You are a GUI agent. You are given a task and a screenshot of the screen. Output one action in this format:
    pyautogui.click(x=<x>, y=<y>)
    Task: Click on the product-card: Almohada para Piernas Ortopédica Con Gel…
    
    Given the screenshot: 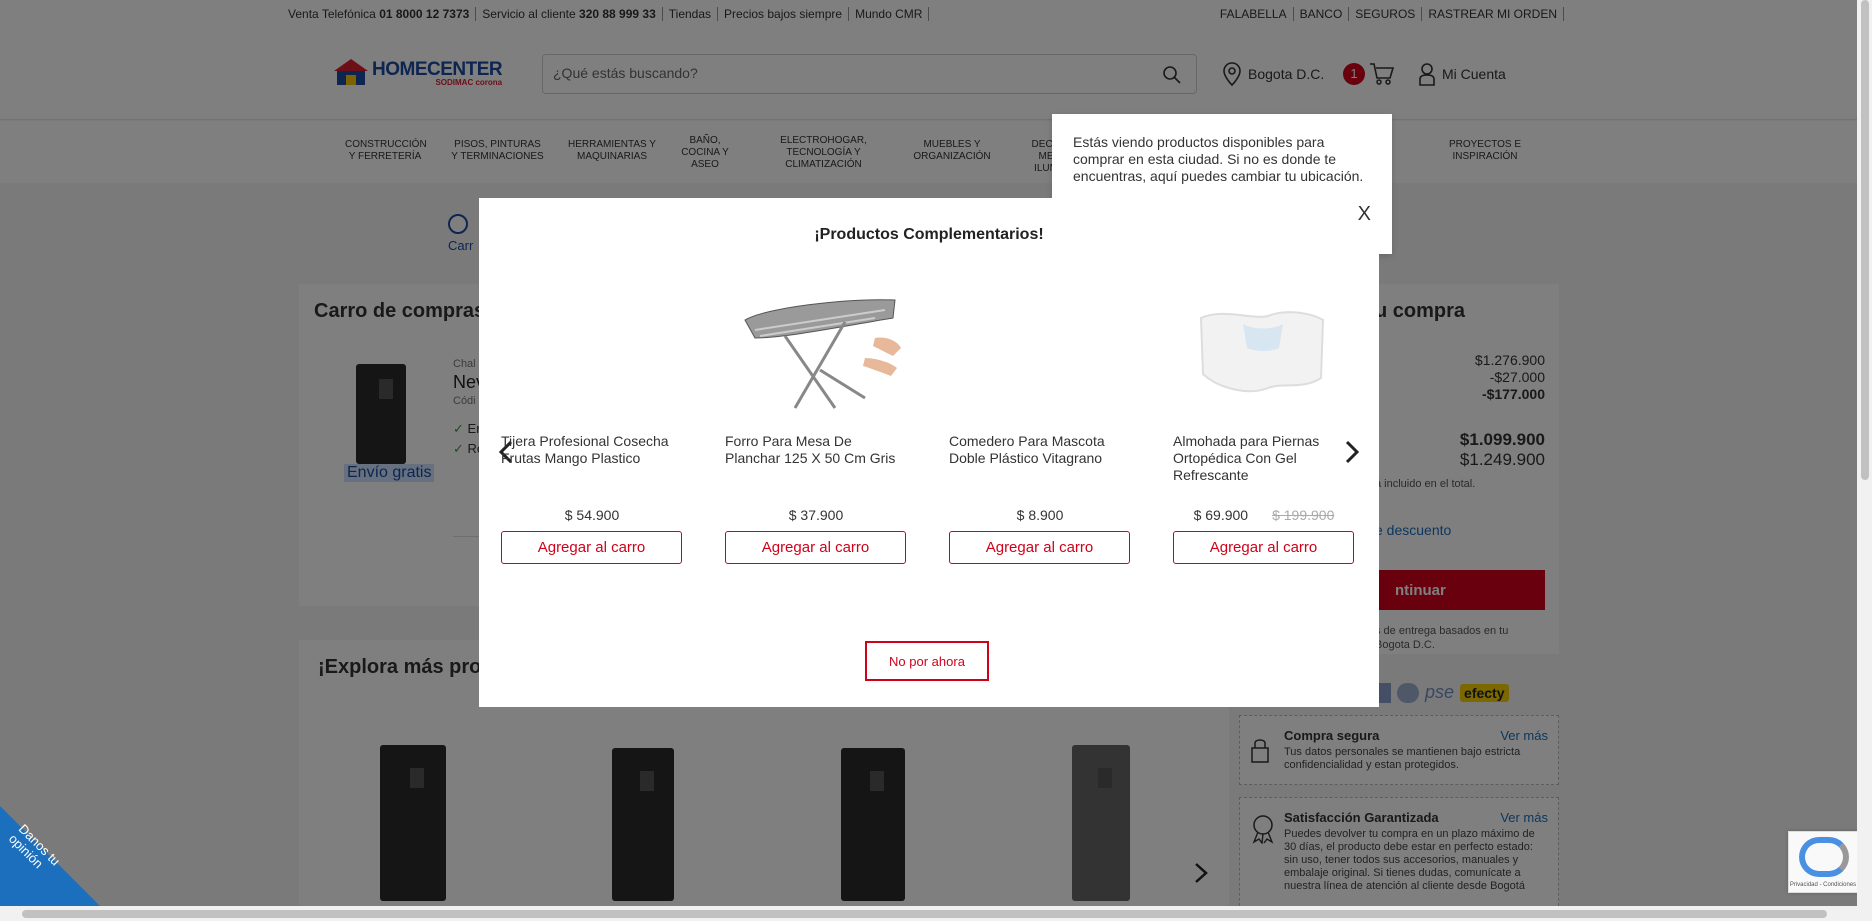 What is the action you would take?
    pyautogui.click(x=1264, y=421)
    